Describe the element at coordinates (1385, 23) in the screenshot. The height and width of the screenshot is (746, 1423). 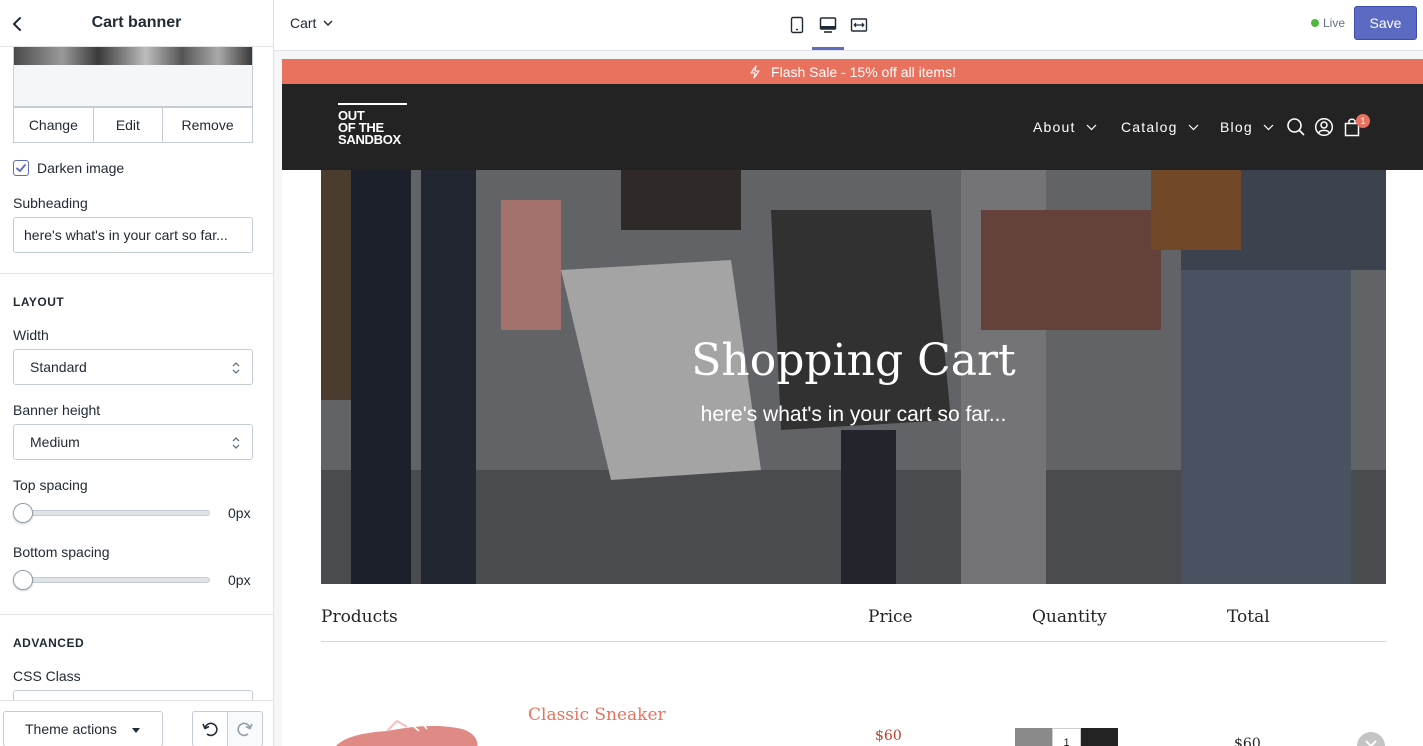
I see `save-button: Save` at that location.